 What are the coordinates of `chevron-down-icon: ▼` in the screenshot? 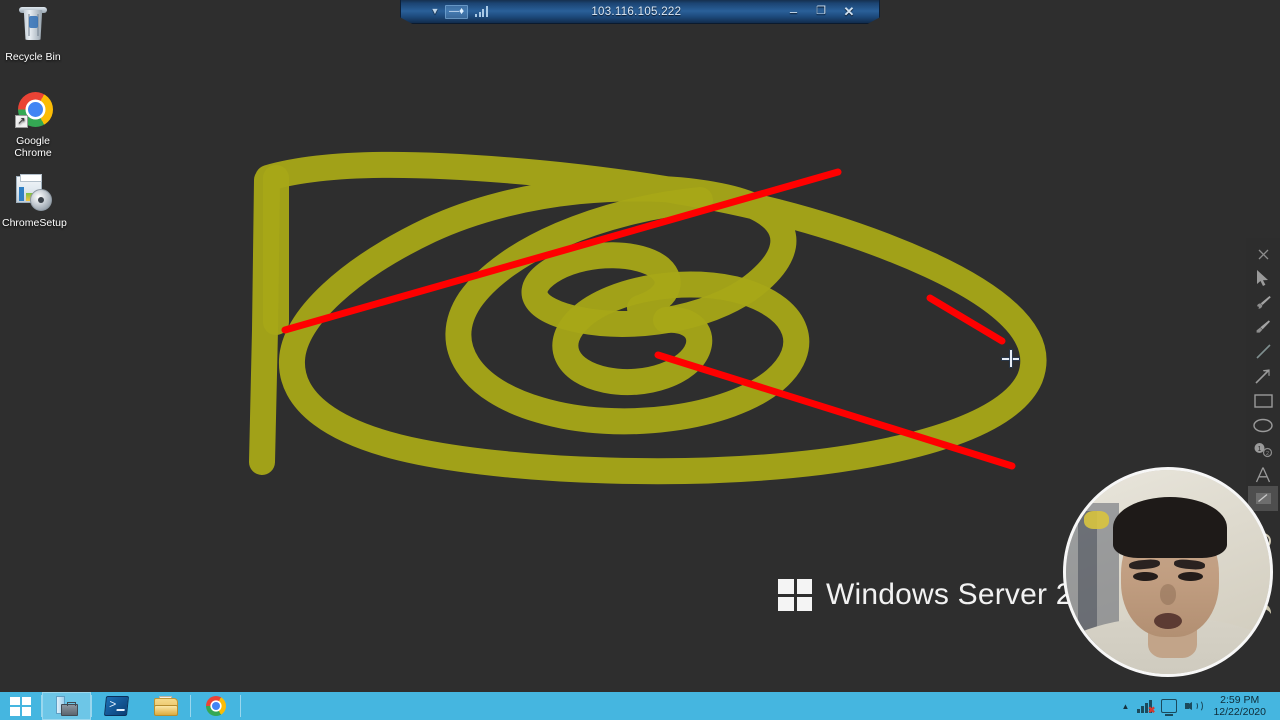 It's located at (435, 11).